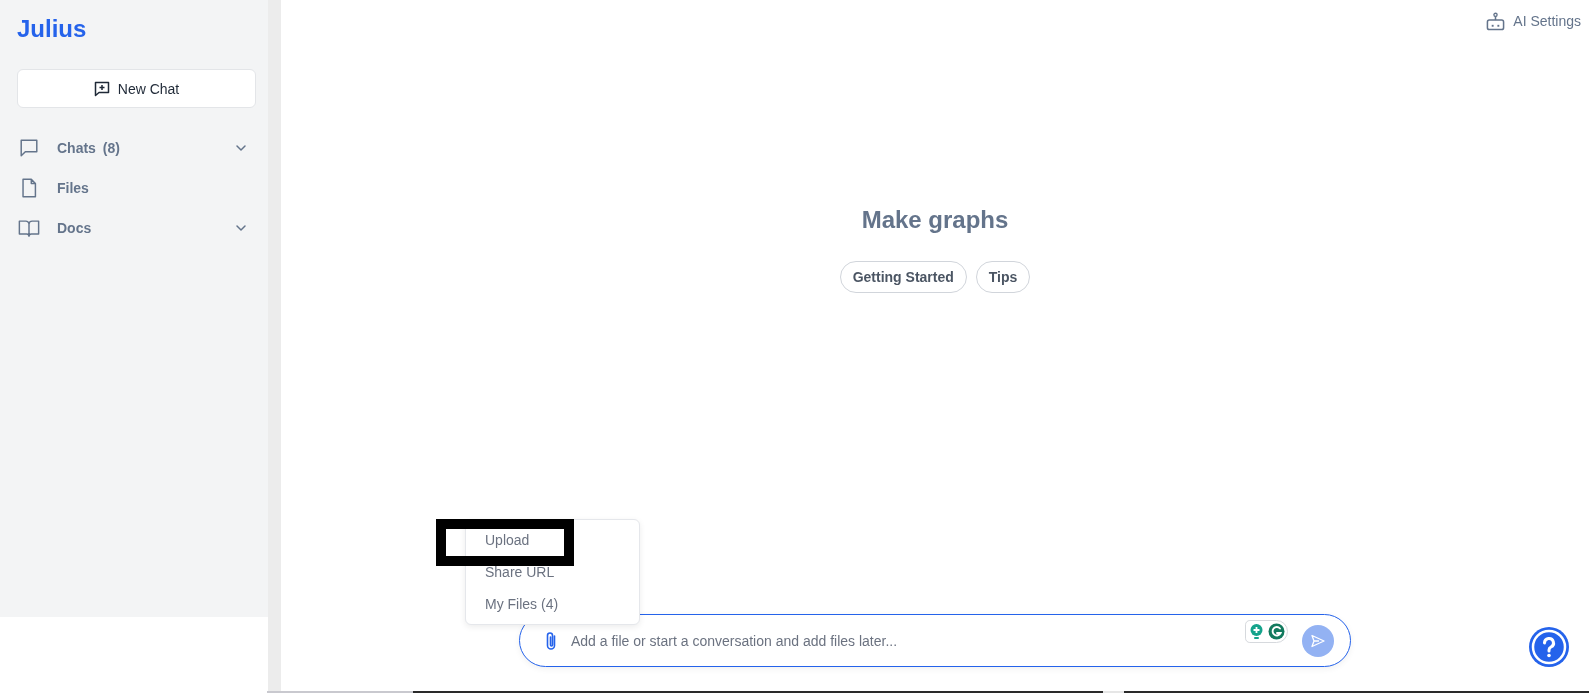 The height and width of the screenshot is (693, 1589). I want to click on chat-bubble-icon, so click(29, 148).